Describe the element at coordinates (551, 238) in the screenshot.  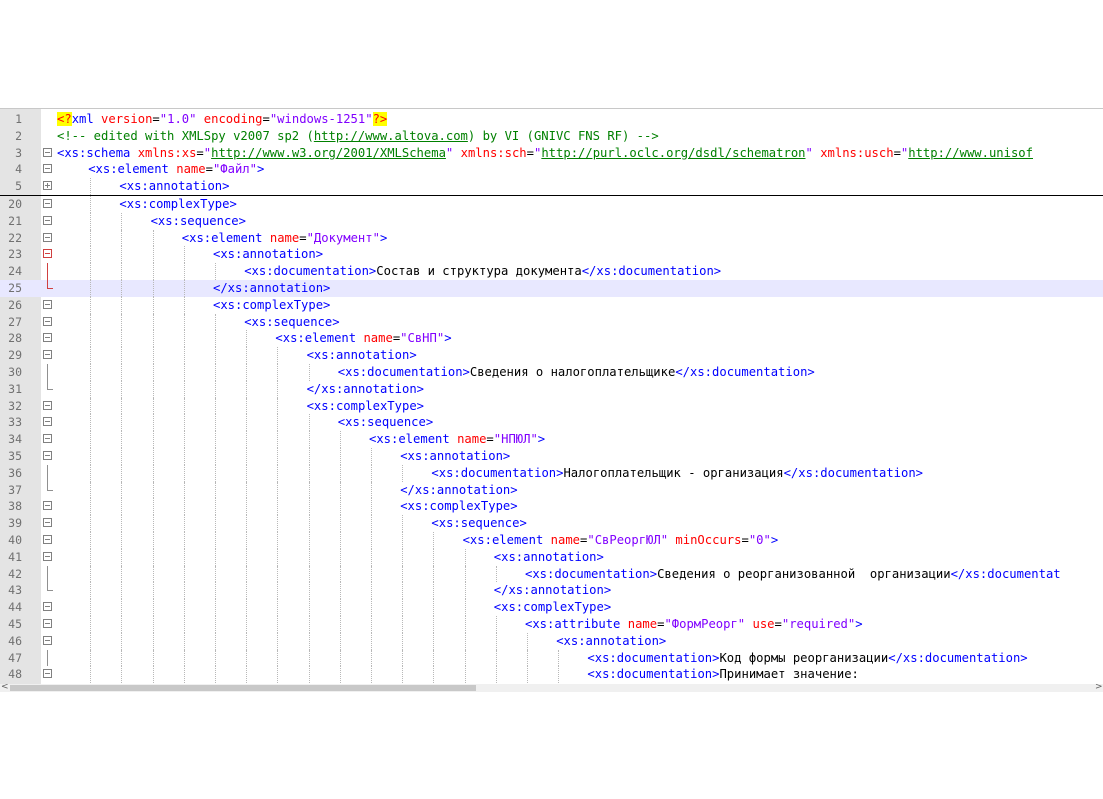
I see `code-line: 22 <xs:element name="Документ">` at that location.